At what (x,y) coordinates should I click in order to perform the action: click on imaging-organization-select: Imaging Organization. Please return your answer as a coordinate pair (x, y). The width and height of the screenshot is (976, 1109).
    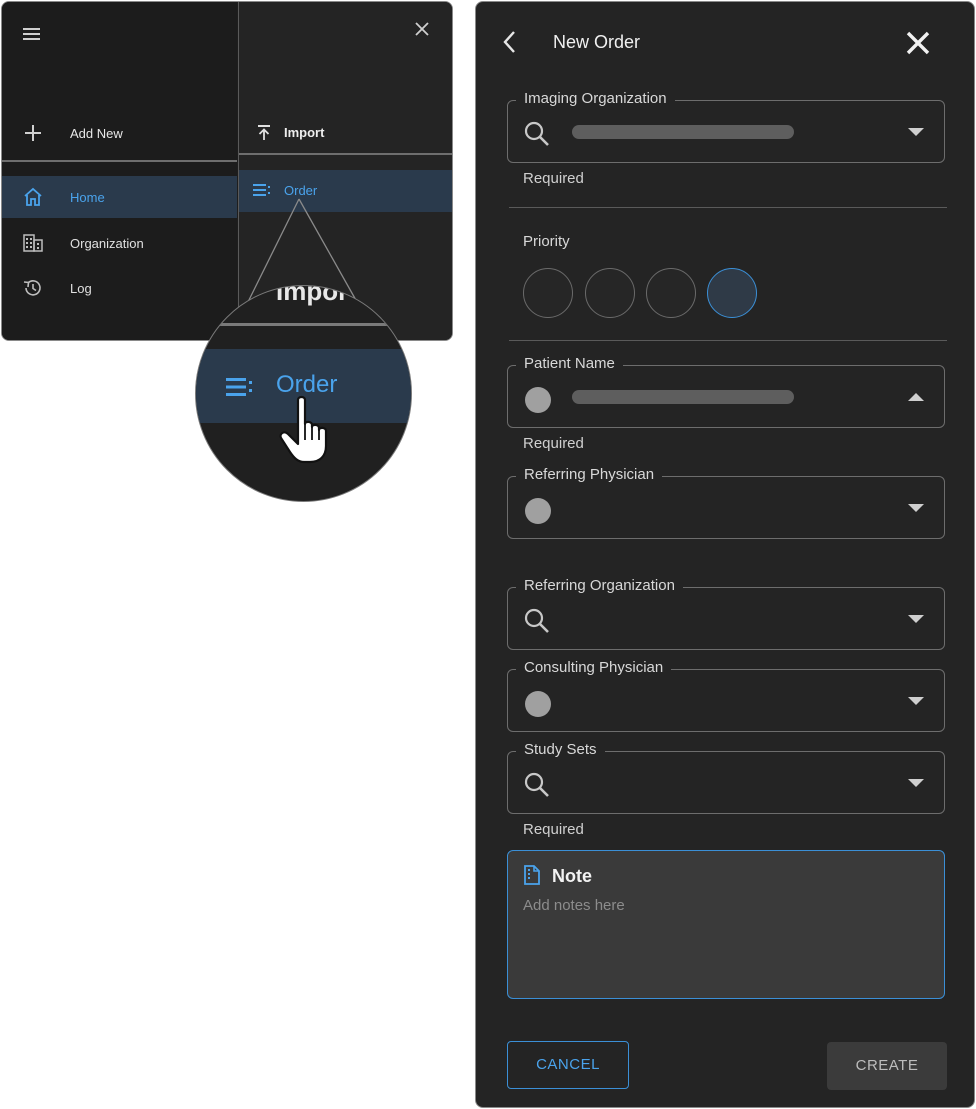
    Looking at the image, I should click on (726, 126).